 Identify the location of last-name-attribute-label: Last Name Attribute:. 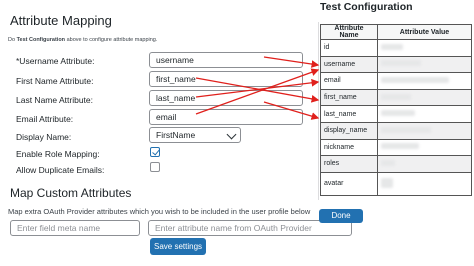
(55, 100).